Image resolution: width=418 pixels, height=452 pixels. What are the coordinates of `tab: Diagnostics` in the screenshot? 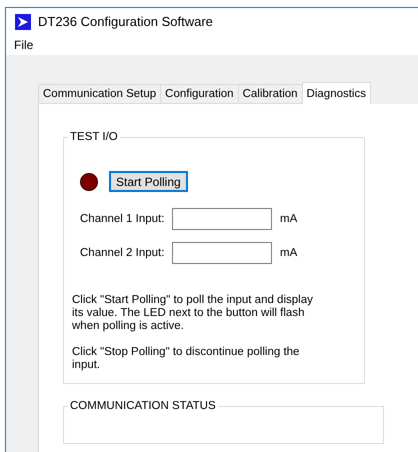 It's located at (336, 93).